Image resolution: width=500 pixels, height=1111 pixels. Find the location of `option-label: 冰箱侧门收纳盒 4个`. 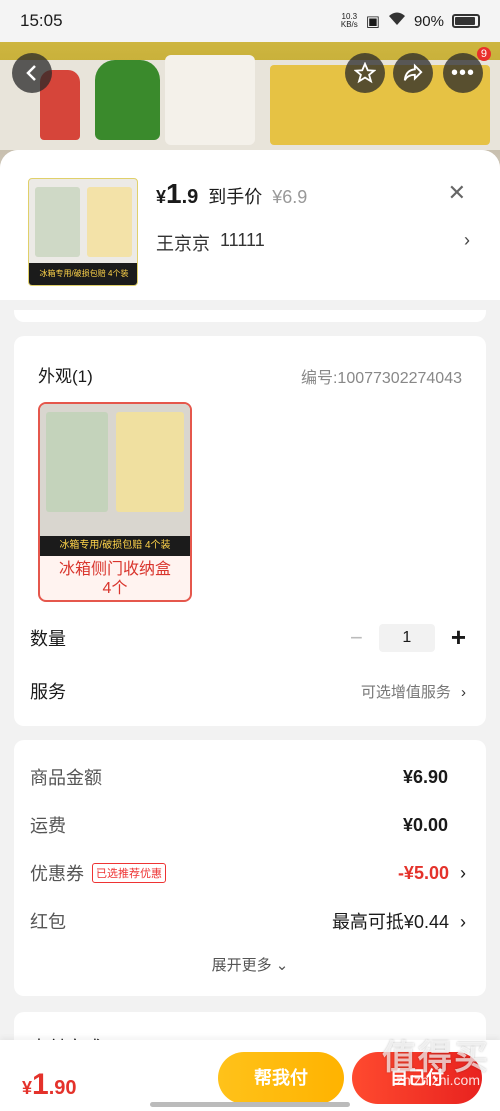

option-label: 冰箱侧门收纳盒 4个 is located at coordinates (114, 579).